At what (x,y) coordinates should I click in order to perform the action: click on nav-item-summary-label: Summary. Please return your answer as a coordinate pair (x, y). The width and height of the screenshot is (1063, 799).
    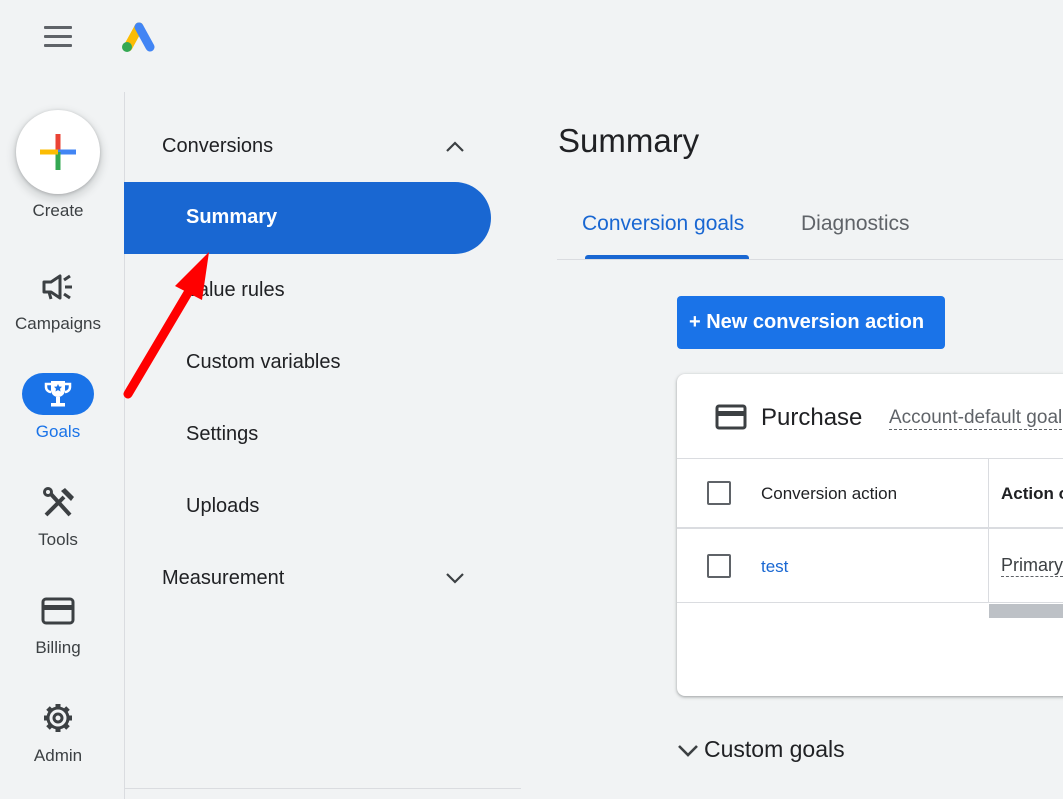
    Looking at the image, I should click on (232, 217).